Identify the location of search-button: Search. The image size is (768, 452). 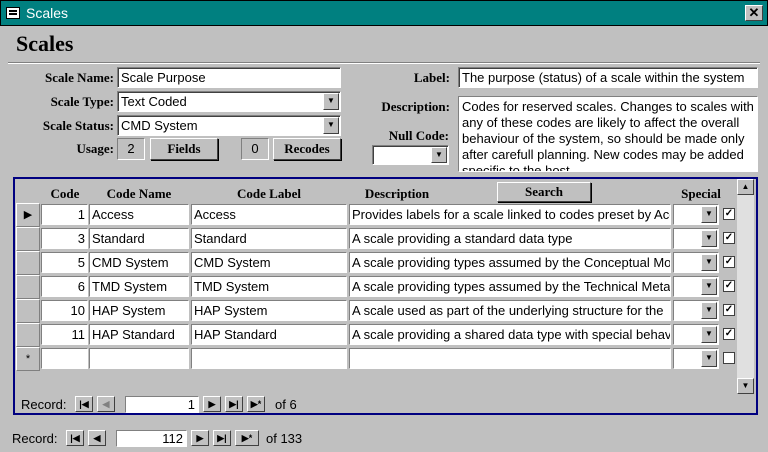
(544, 192).